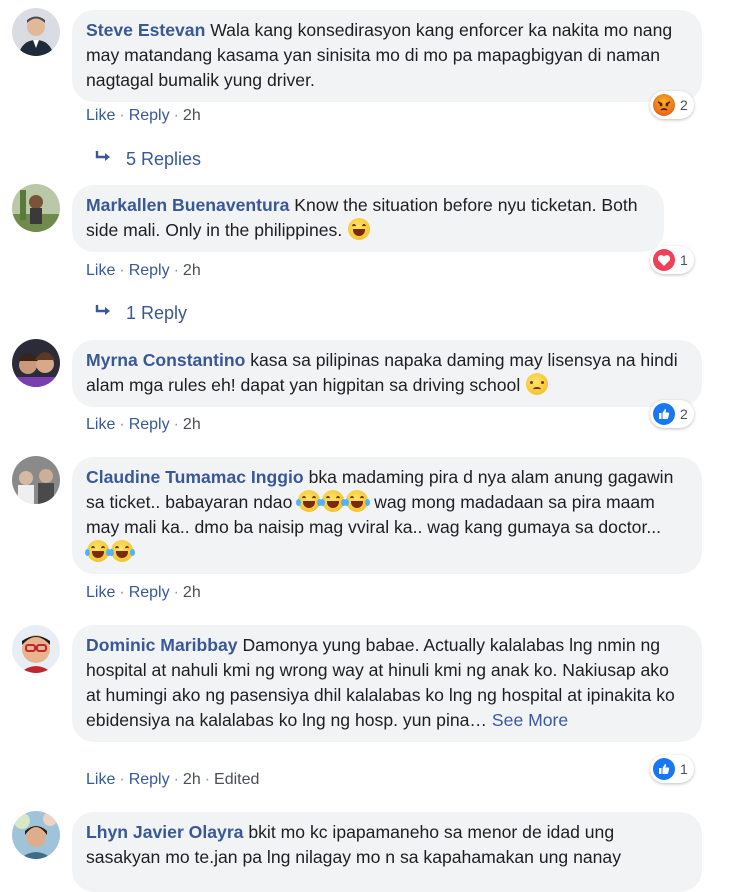 The image size is (750, 892). I want to click on comment-author: Steve Estevan, so click(145, 30).